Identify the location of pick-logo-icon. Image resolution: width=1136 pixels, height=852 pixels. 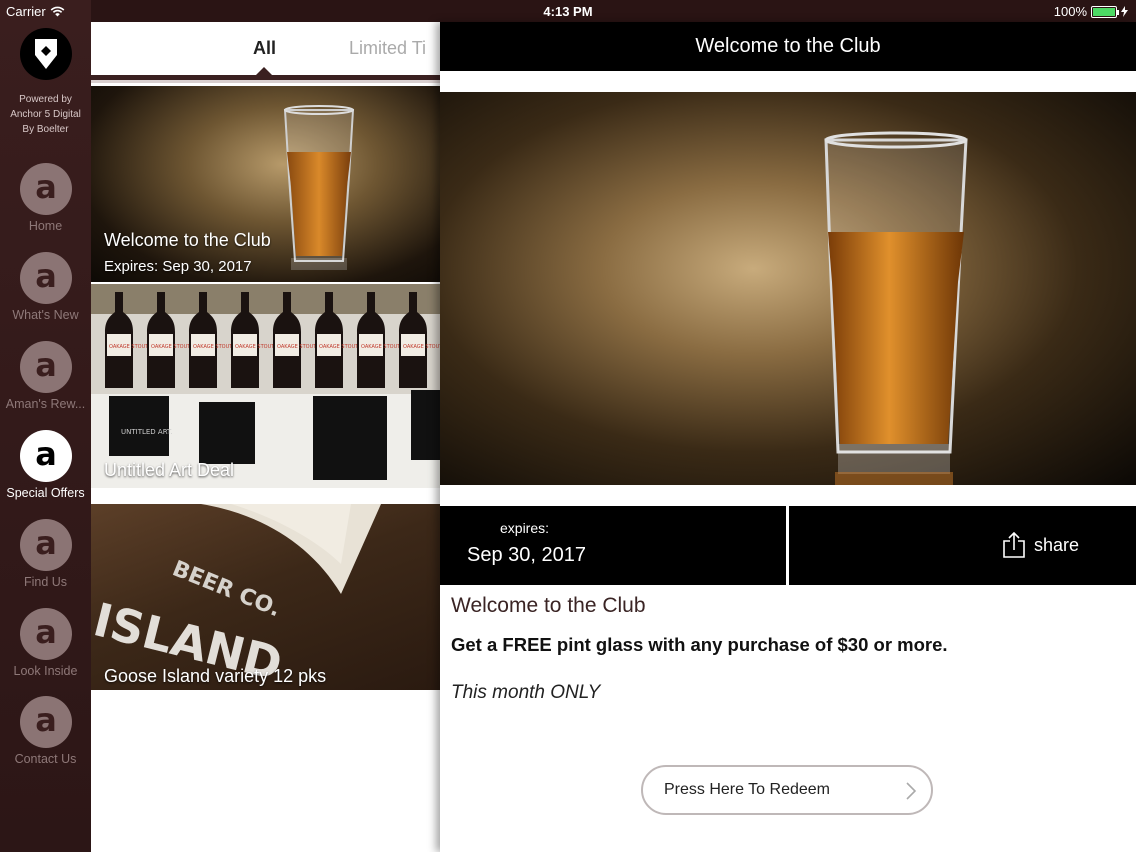
(46, 54).